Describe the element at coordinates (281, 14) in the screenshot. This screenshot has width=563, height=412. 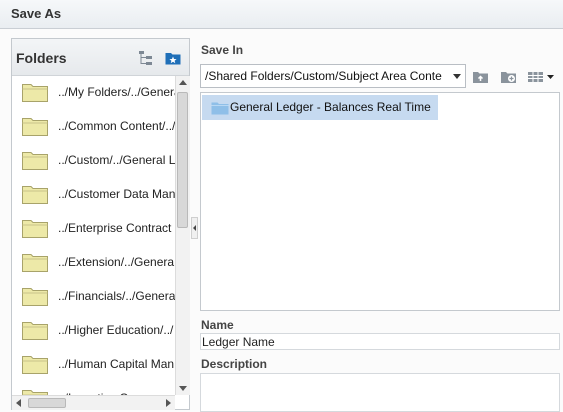
I see `dialog-titlebar: Save As` at that location.